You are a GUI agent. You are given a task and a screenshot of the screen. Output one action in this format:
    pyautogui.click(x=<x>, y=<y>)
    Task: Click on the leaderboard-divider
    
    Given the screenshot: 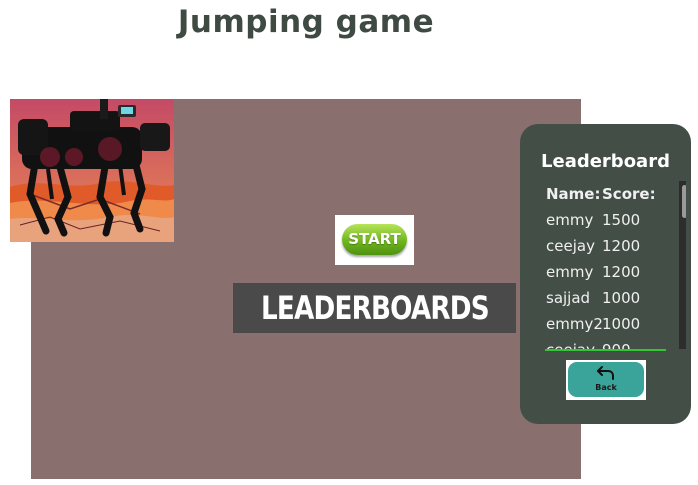 What is the action you would take?
    pyautogui.click(x=605, y=350)
    